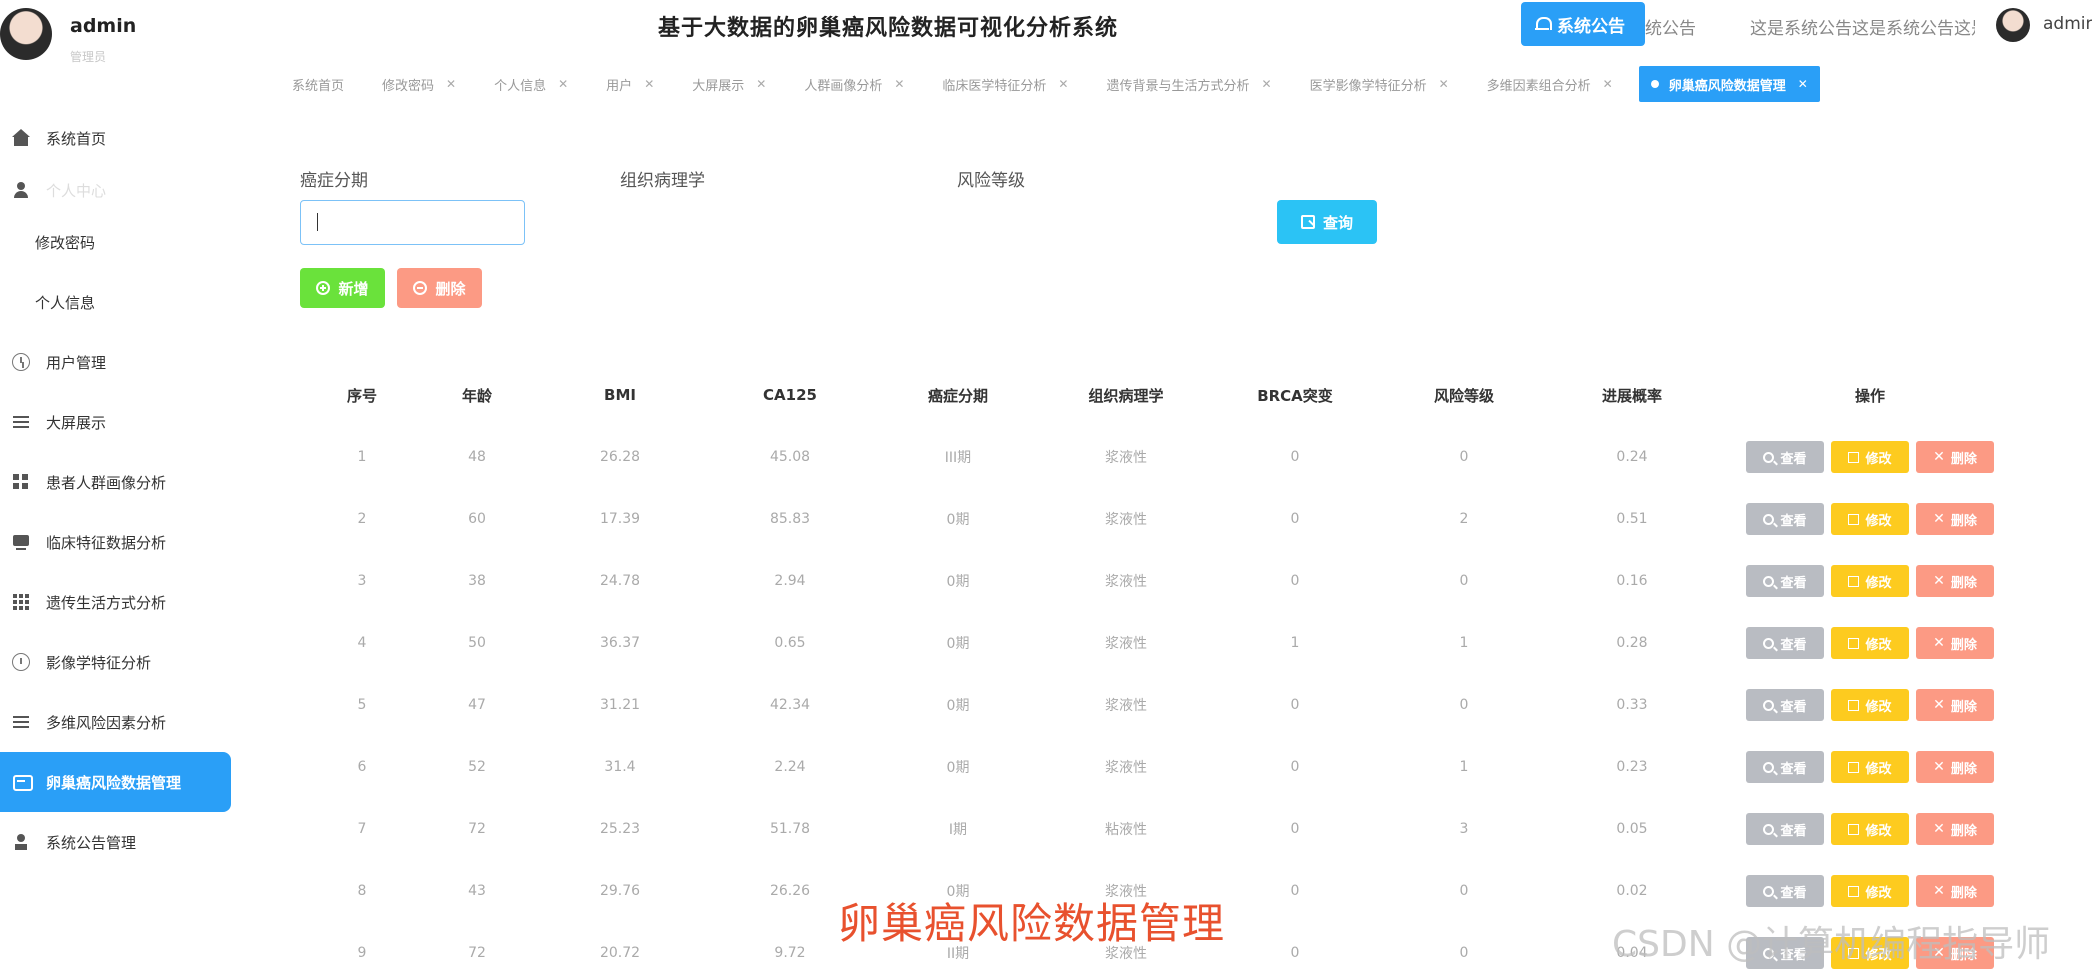 Image resolution: width=2092 pixels, height=972 pixels. I want to click on sidebar-item-label: 卵巢癌风险数据管理, so click(114, 782).